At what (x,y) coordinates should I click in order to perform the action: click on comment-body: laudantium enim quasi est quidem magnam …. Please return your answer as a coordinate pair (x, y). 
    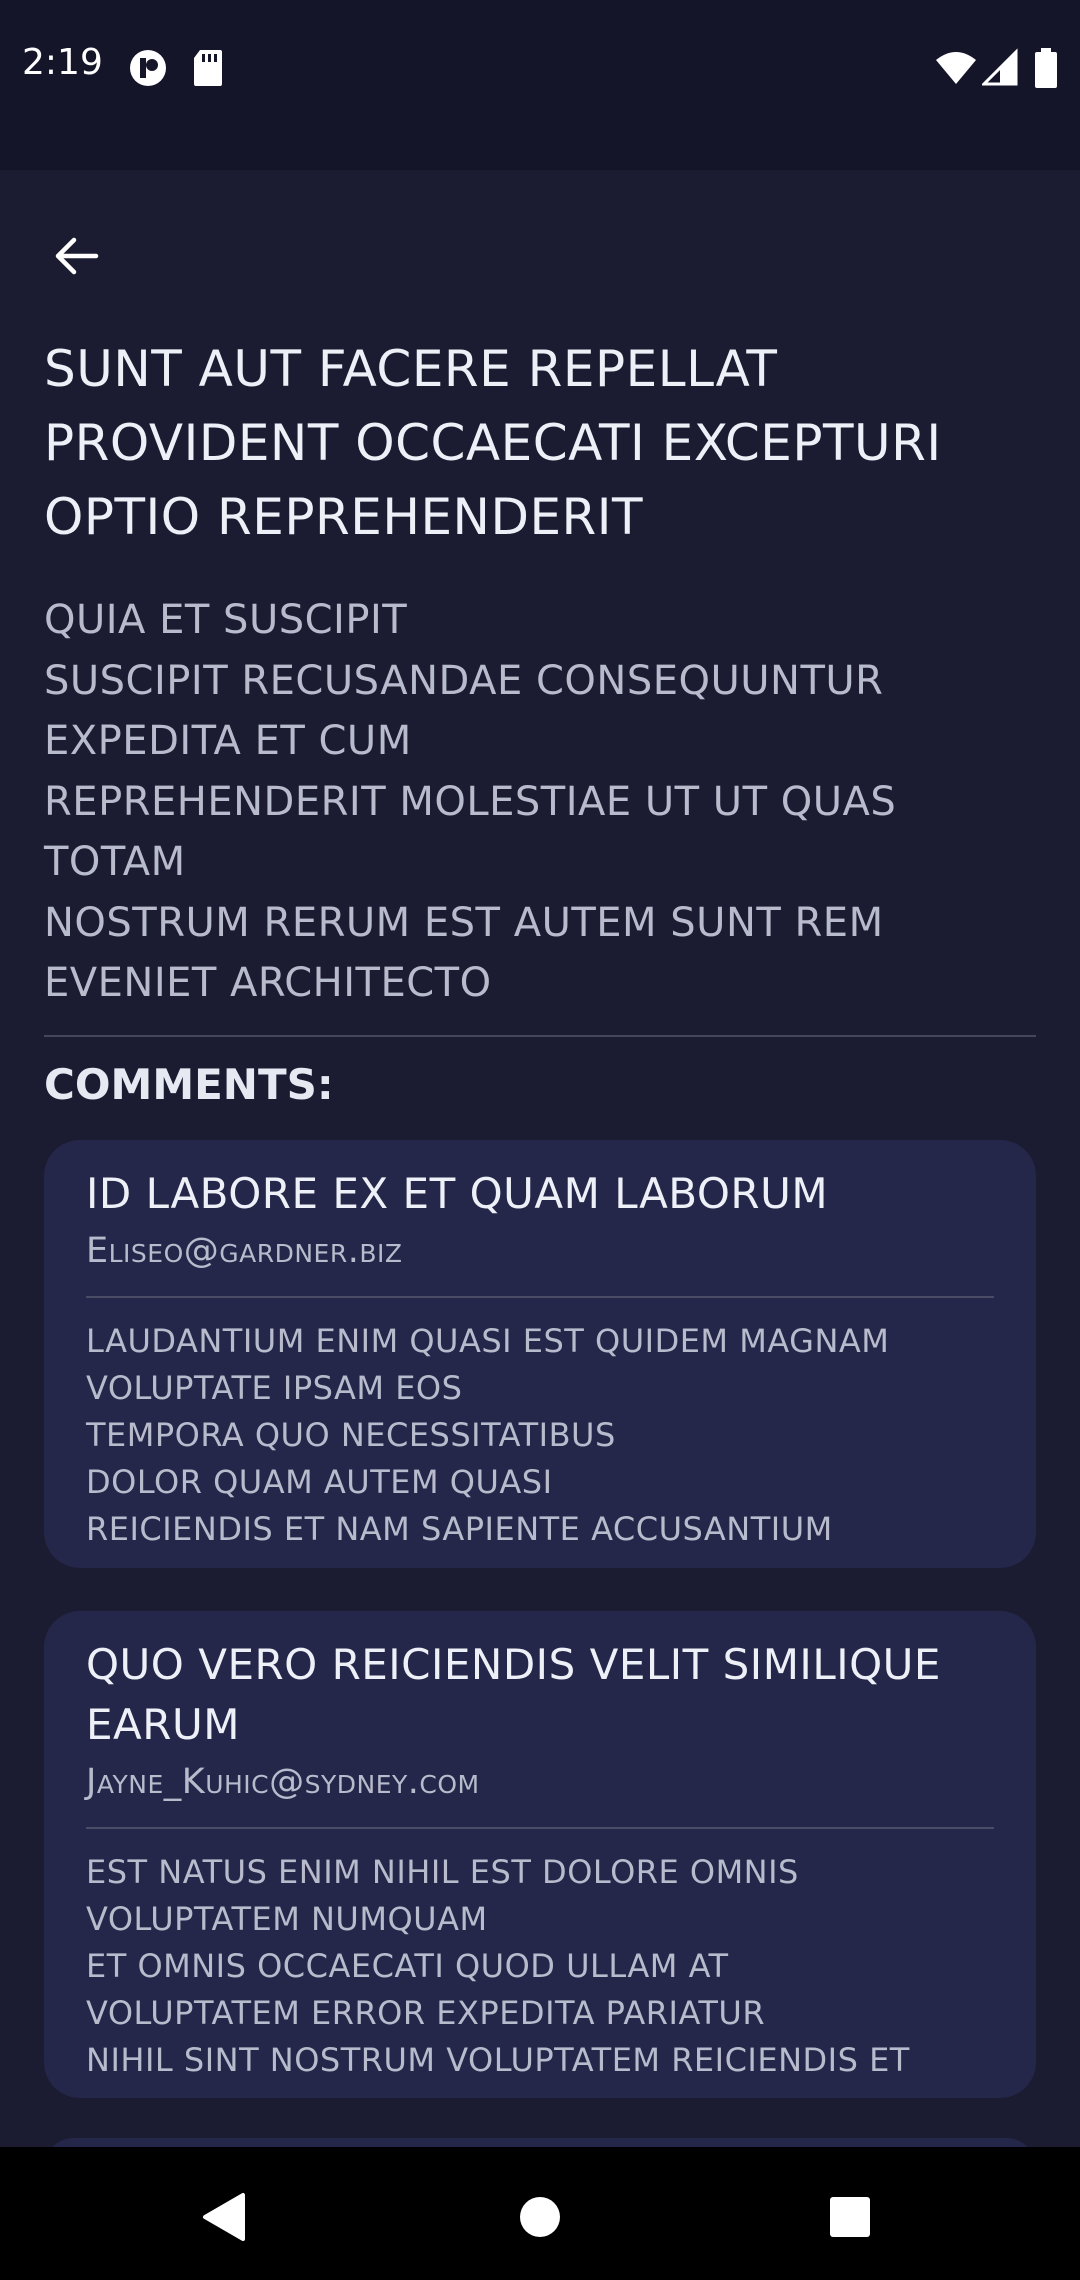
    Looking at the image, I should click on (488, 1435).